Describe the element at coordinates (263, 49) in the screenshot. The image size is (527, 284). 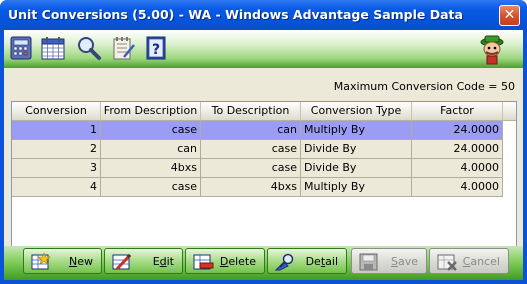
I see `toolbar: ?` at that location.